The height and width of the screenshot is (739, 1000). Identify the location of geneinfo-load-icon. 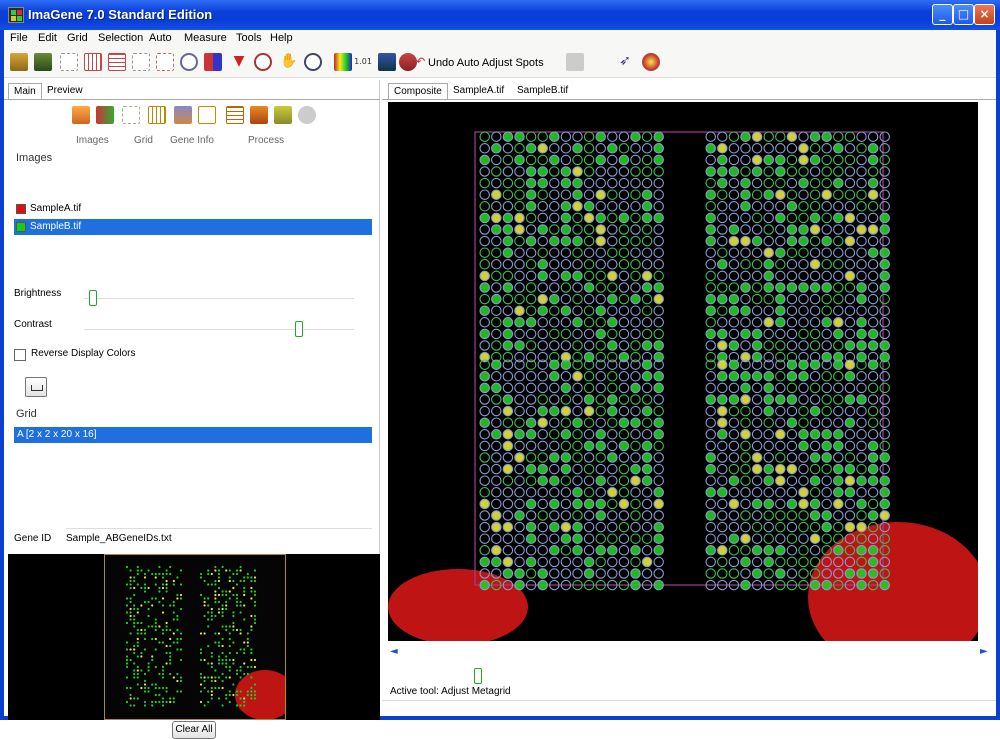
(183, 115).